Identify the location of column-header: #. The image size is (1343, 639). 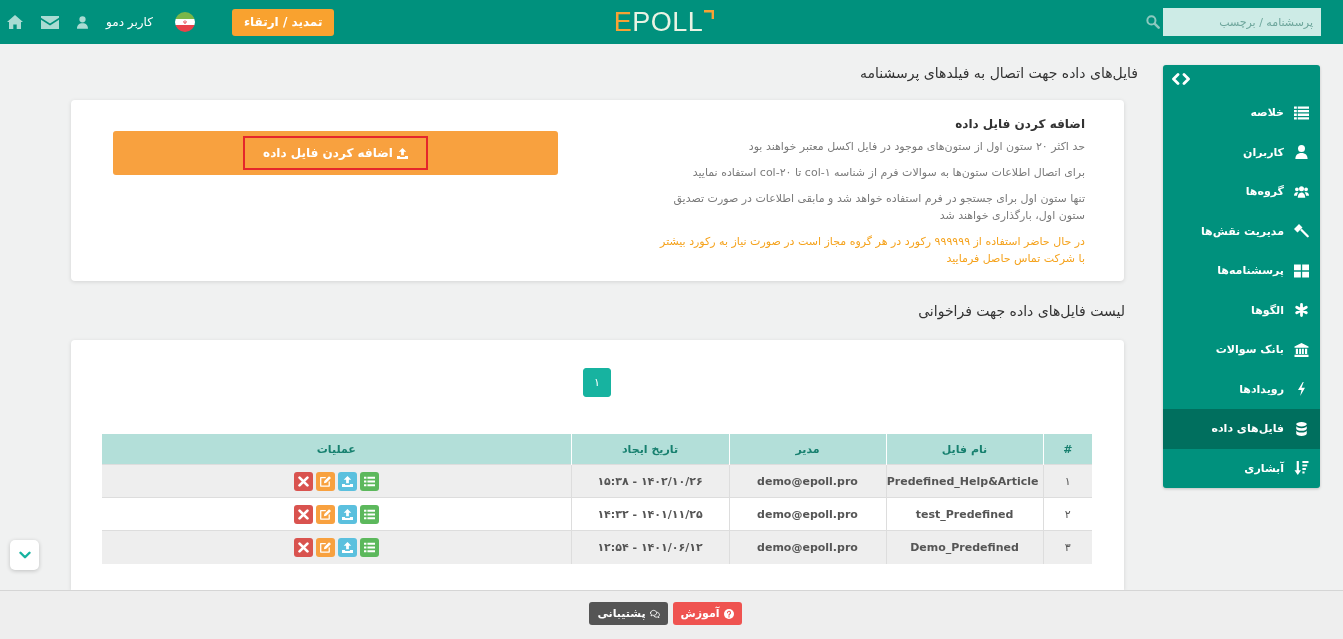
(1067, 449).